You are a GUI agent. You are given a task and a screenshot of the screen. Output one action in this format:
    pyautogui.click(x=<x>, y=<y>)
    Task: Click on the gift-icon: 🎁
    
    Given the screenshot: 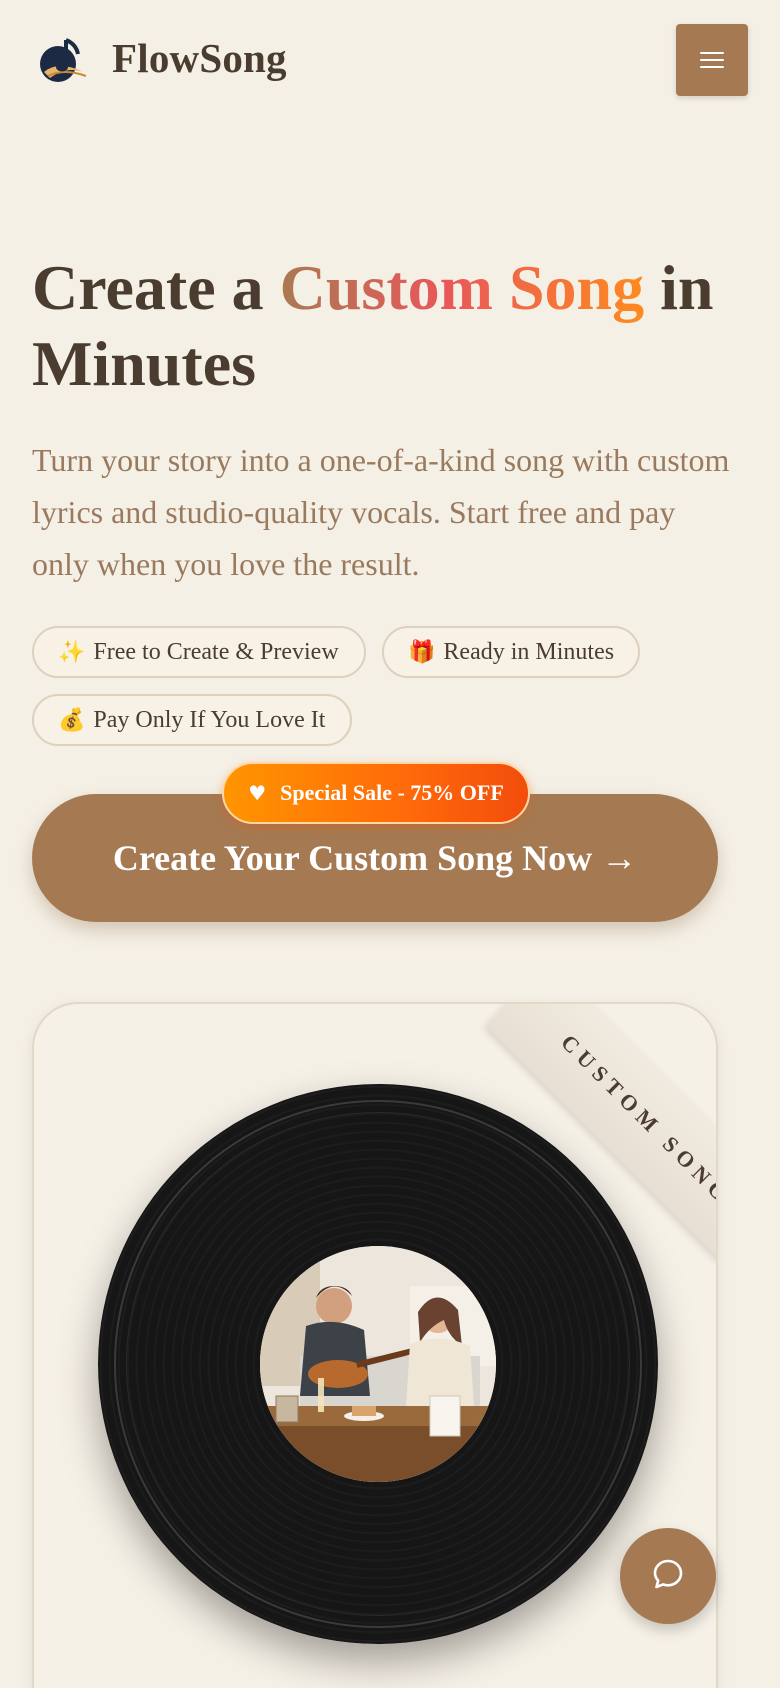 What is the action you would take?
    pyautogui.click(x=422, y=652)
    